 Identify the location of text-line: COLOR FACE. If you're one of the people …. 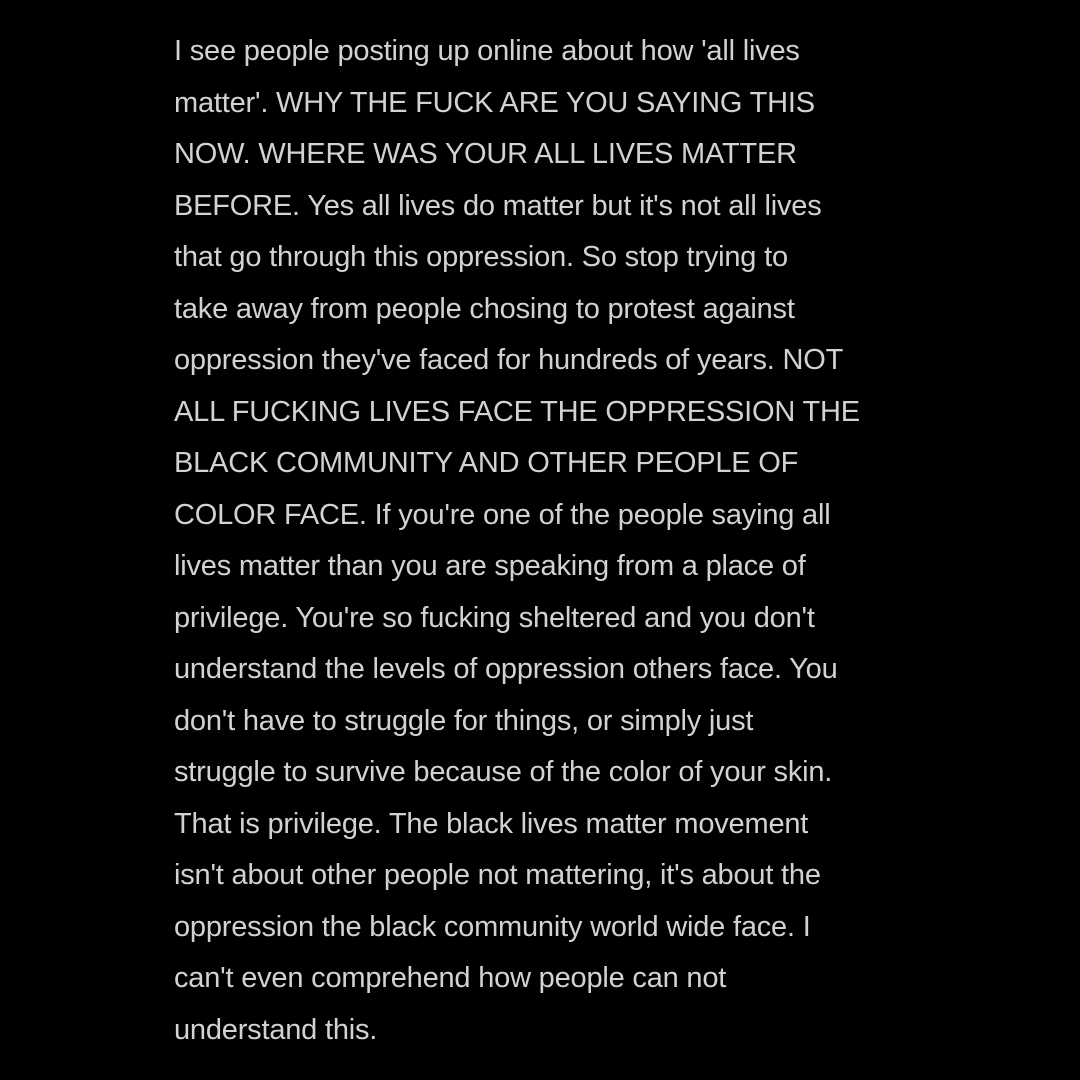
(502, 514).